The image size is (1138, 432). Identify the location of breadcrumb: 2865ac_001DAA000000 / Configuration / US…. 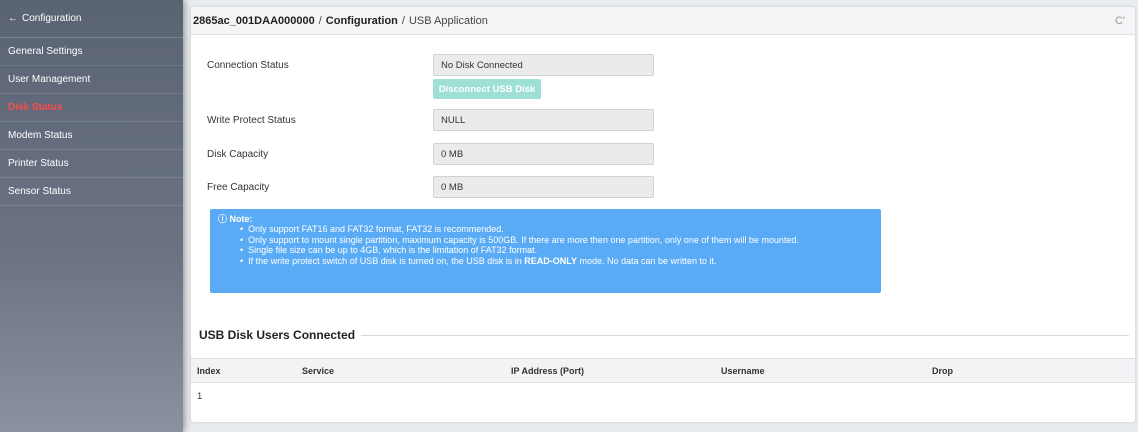
(663, 21).